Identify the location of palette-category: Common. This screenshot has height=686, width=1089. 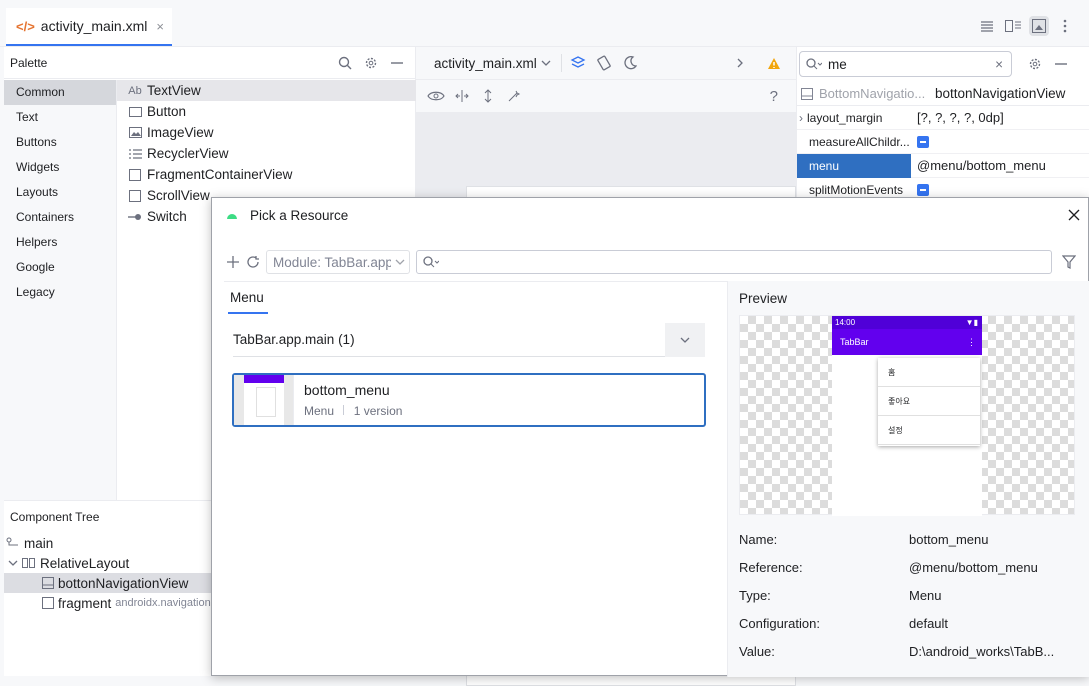
(60, 92).